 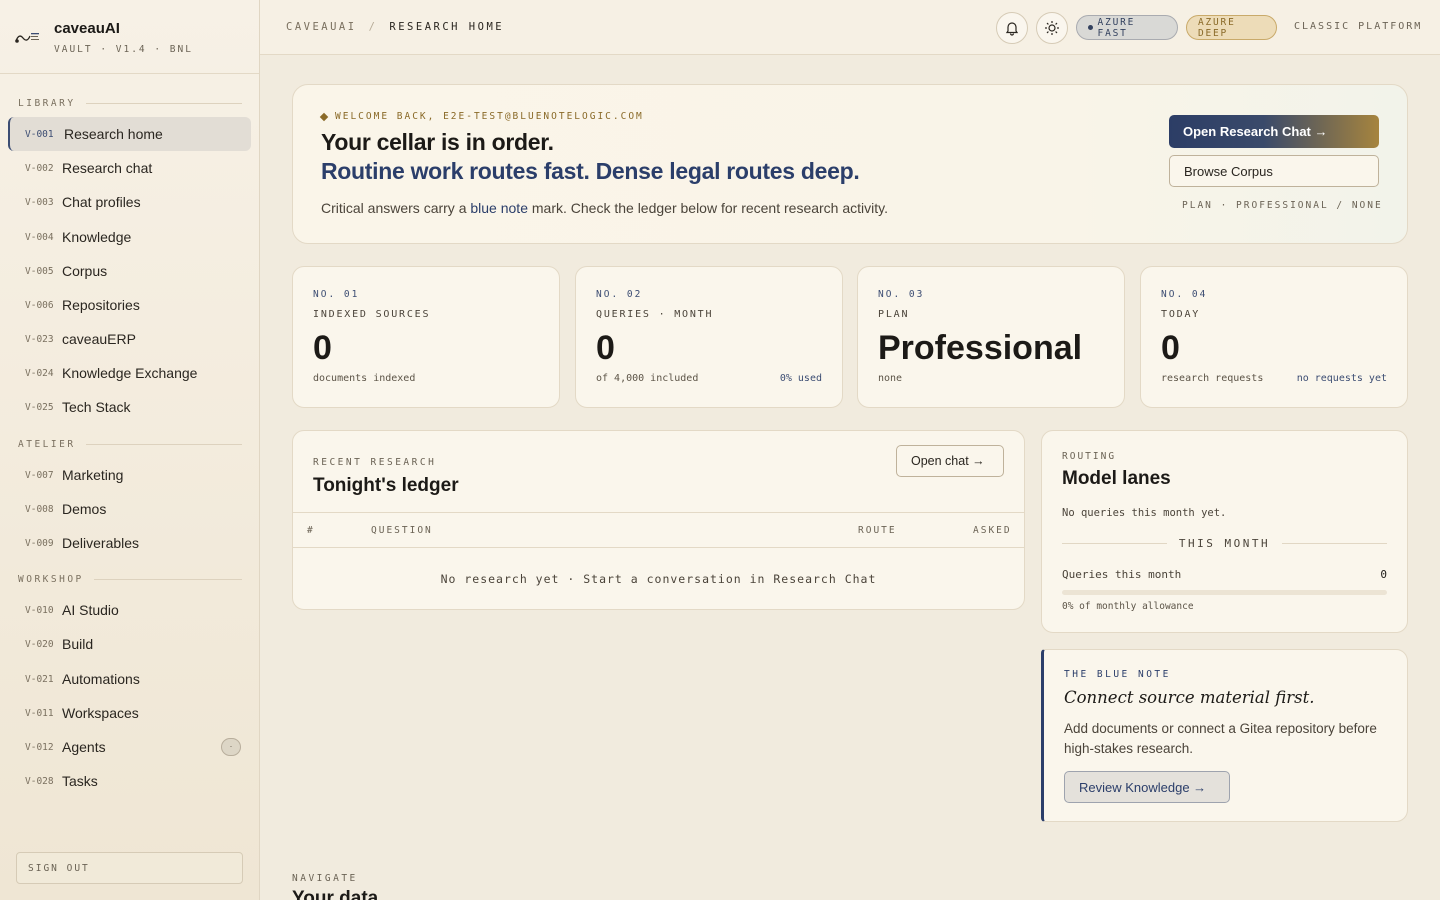 What do you see at coordinates (87, 28) in the screenshot?
I see `brand-name: caveauAI` at bounding box center [87, 28].